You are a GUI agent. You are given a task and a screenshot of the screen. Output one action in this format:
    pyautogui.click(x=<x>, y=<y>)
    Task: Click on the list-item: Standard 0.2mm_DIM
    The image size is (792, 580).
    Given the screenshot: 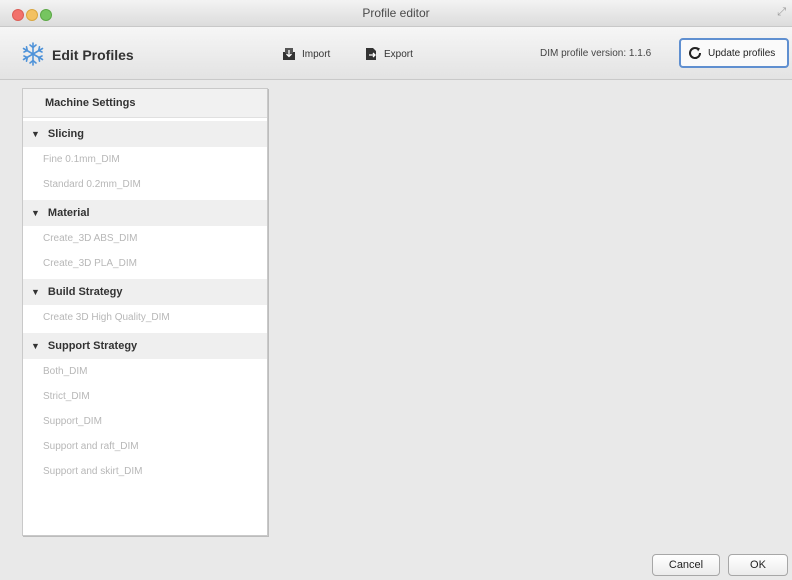 What is the action you would take?
    pyautogui.click(x=145, y=184)
    